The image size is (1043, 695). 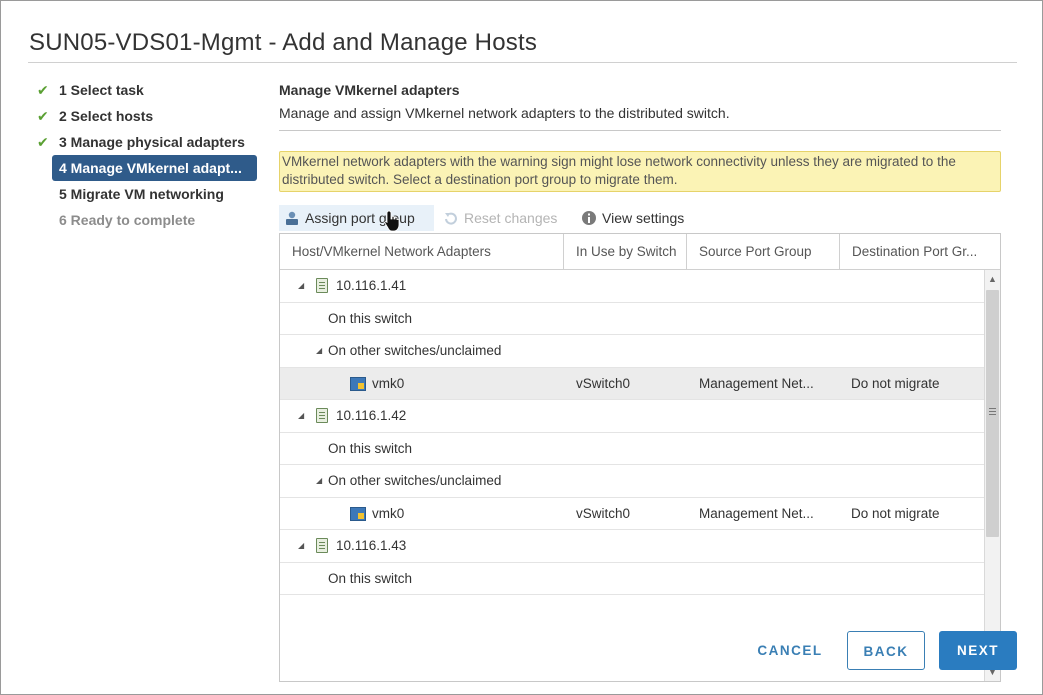 I want to click on assign-port-group-button: Assign port group, so click(x=356, y=218).